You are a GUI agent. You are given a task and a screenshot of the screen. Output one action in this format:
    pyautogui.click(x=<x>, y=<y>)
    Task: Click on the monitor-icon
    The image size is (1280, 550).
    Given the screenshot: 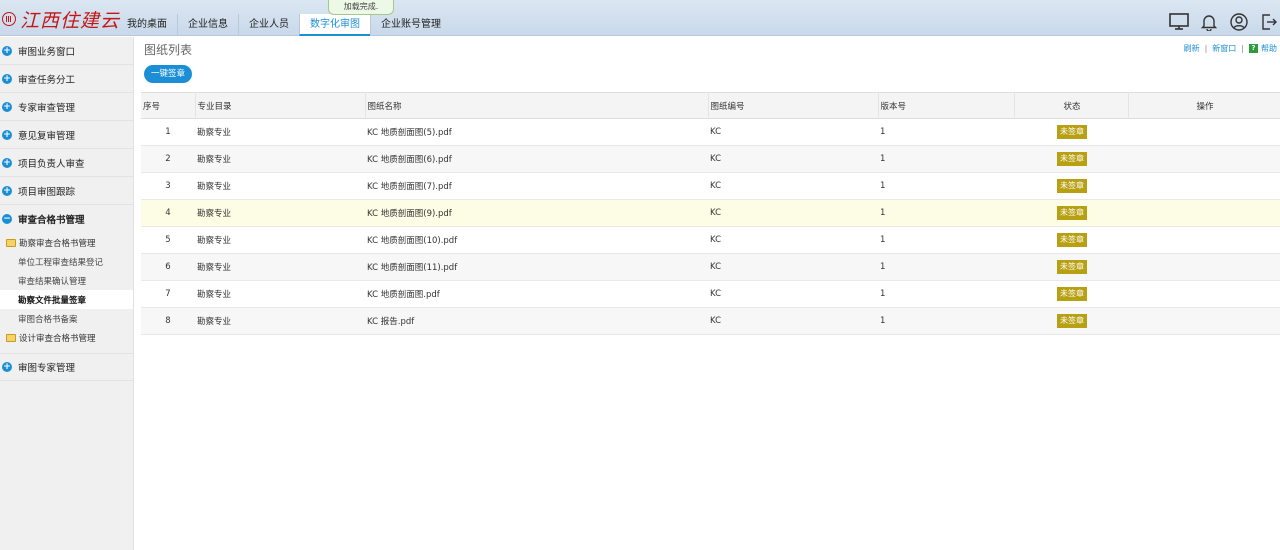 What is the action you would take?
    pyautogui.click(x=1179, y=22)
    